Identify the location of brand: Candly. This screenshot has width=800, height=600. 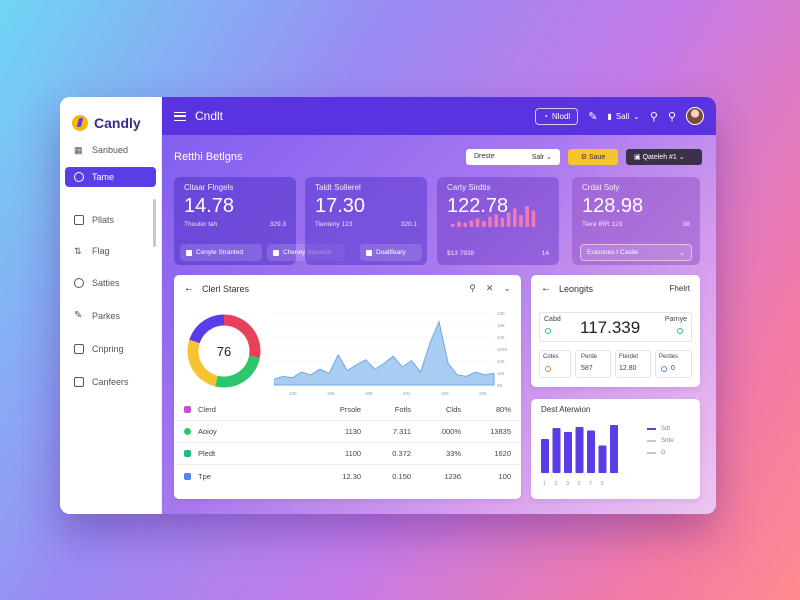
(110, 117).